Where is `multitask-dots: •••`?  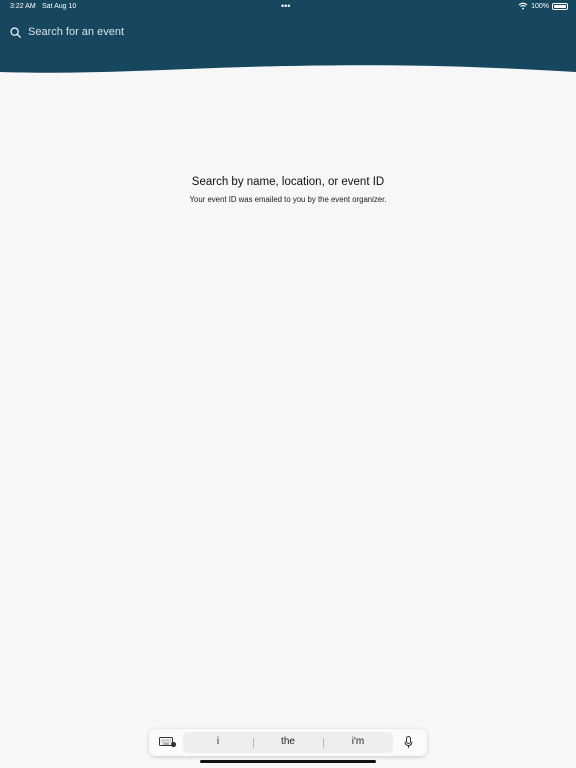
multitask-dots: ••• is located at coordinates (285, 6).